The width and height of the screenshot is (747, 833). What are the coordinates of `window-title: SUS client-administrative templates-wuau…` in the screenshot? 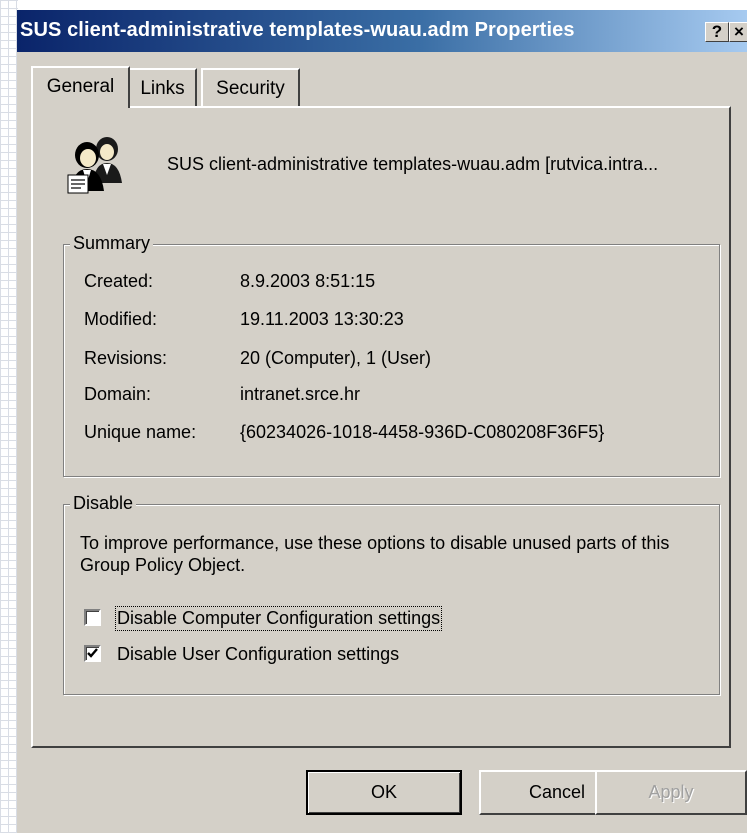 It's located at (297, 30).